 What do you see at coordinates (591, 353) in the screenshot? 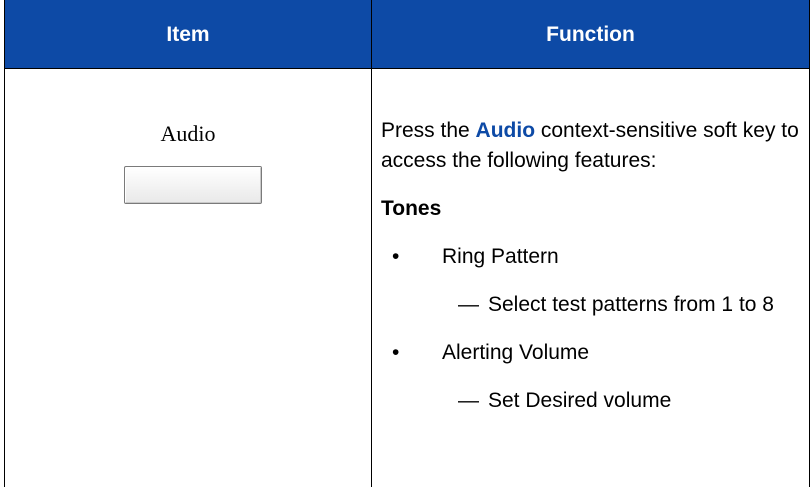
I see `list-item: • Alerting Volume` at bounding box center [591, 353].